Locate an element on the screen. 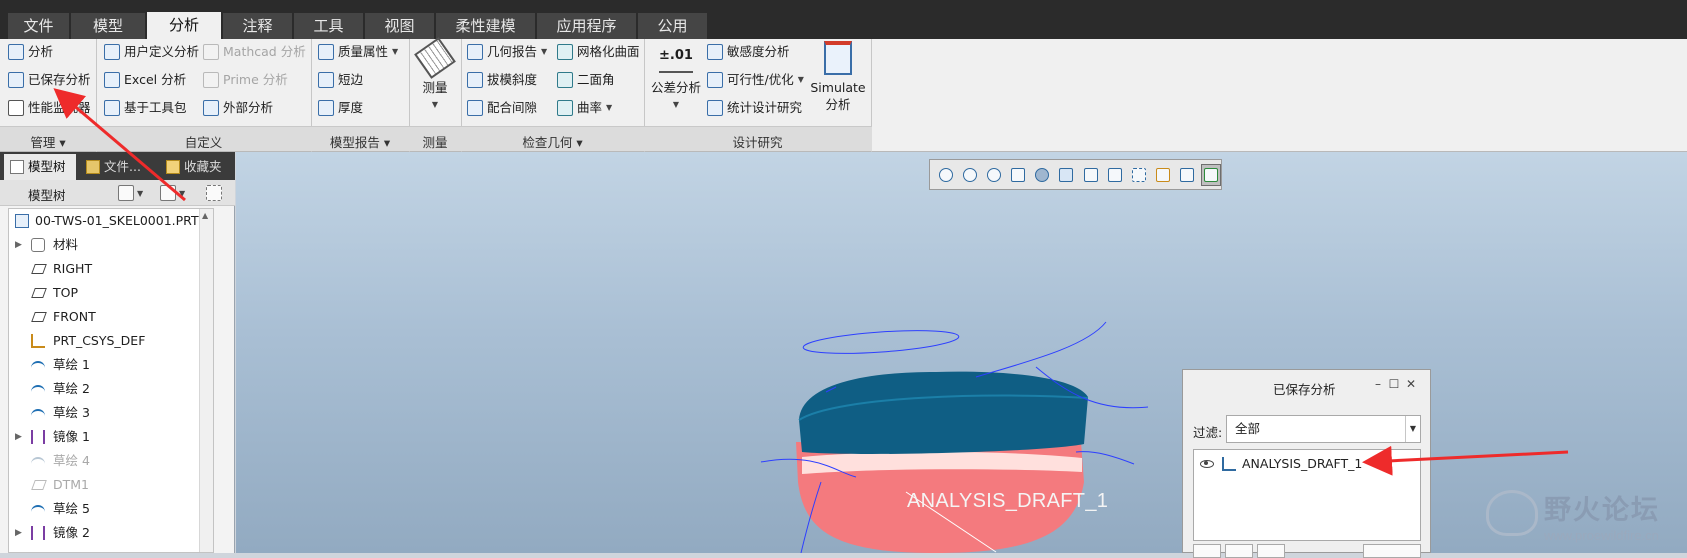  tab-flexible-modeling: 柔性建模 is located at coordinates (486, 26).